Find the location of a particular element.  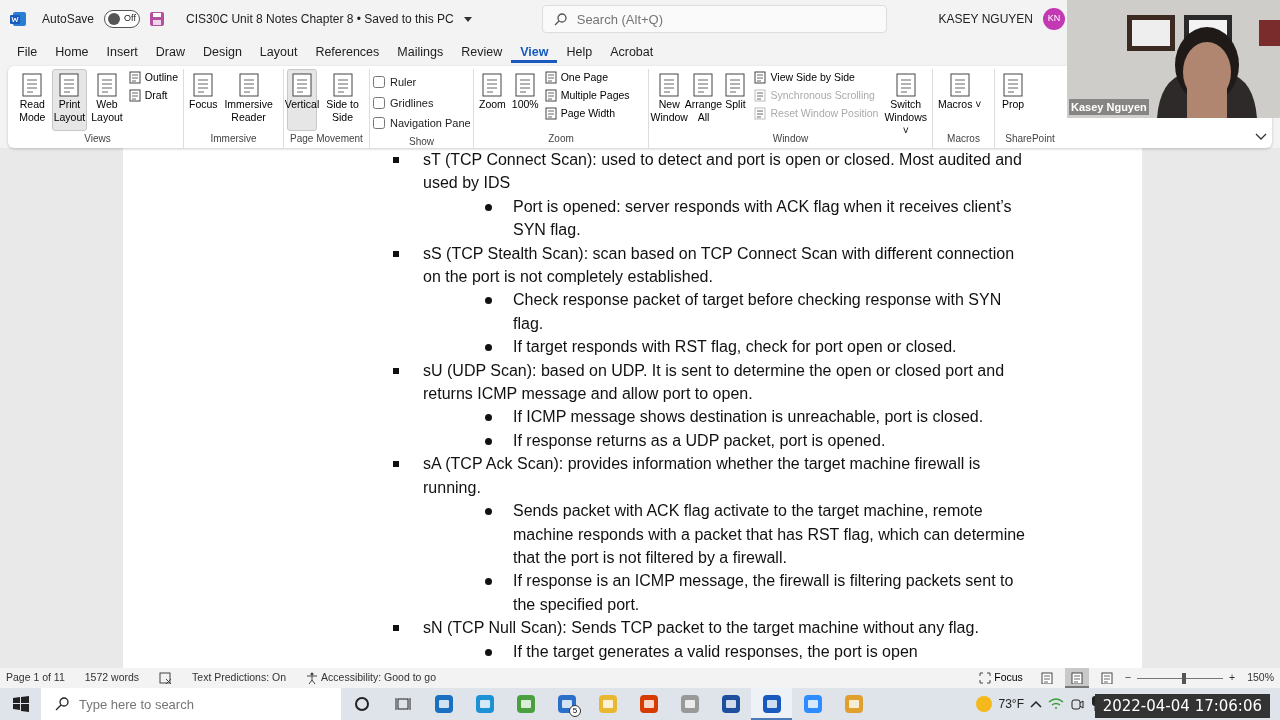

word-count: 1572 words is located at coordinates (112, 678).